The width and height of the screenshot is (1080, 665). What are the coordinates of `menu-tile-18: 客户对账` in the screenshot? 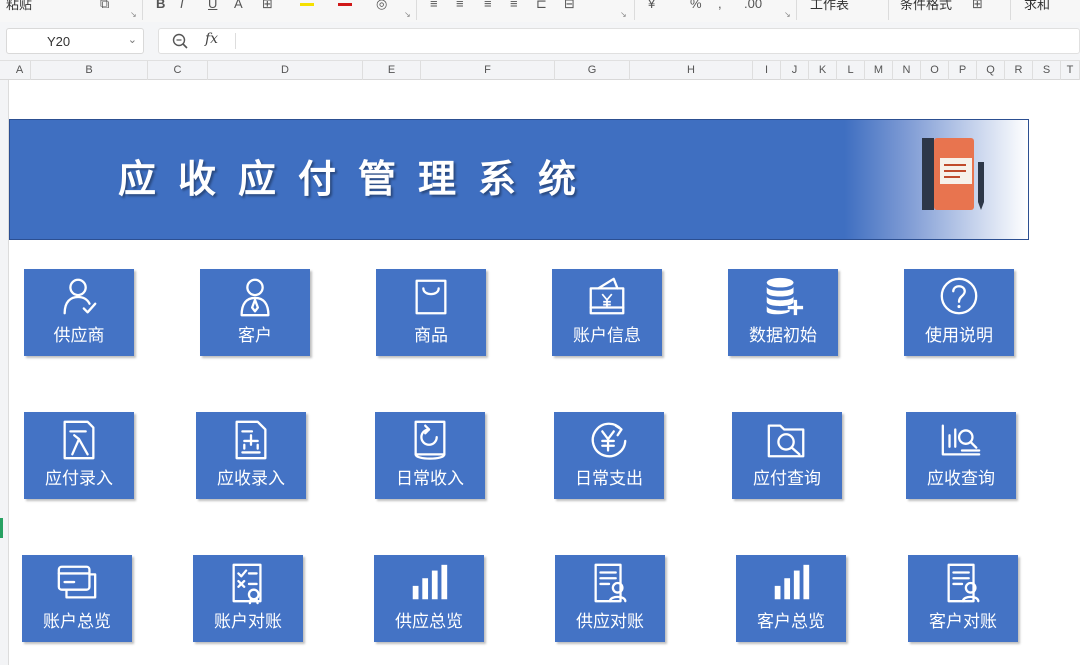 It's located at (963, 598).